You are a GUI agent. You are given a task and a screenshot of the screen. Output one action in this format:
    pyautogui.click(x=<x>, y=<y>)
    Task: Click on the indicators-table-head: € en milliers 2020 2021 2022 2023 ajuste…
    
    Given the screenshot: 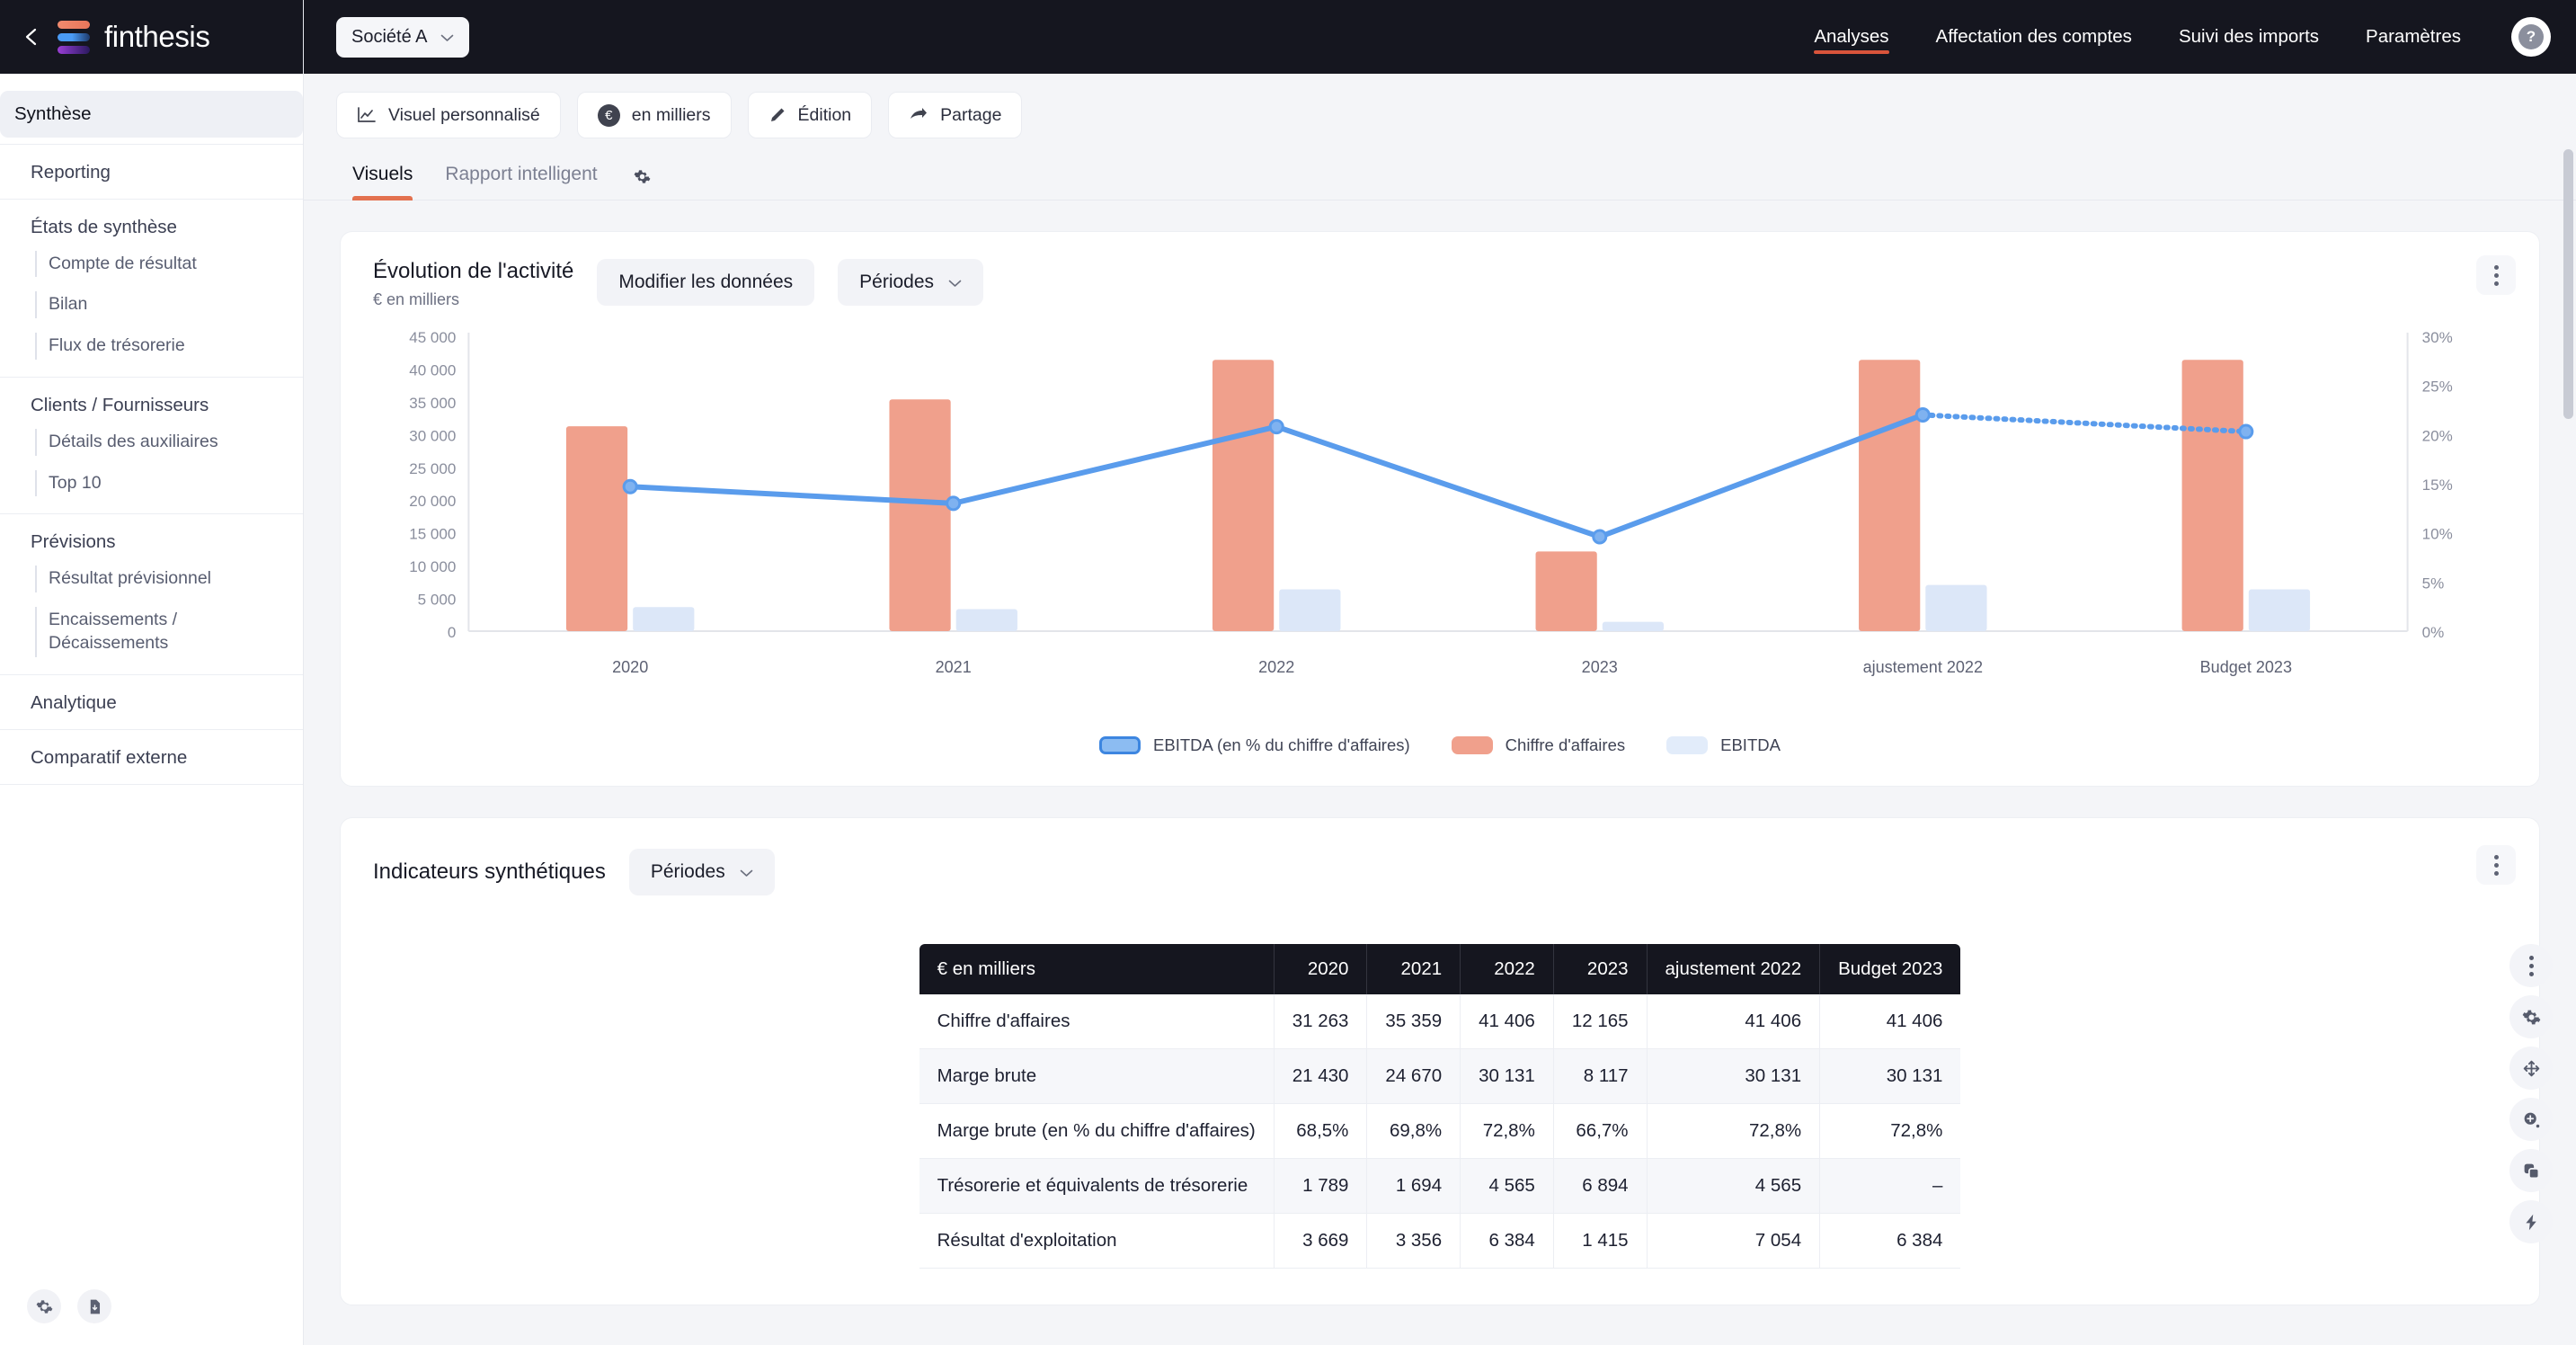 What is the action you would take?
    pyautogui.click(x=1440, y=969)
    